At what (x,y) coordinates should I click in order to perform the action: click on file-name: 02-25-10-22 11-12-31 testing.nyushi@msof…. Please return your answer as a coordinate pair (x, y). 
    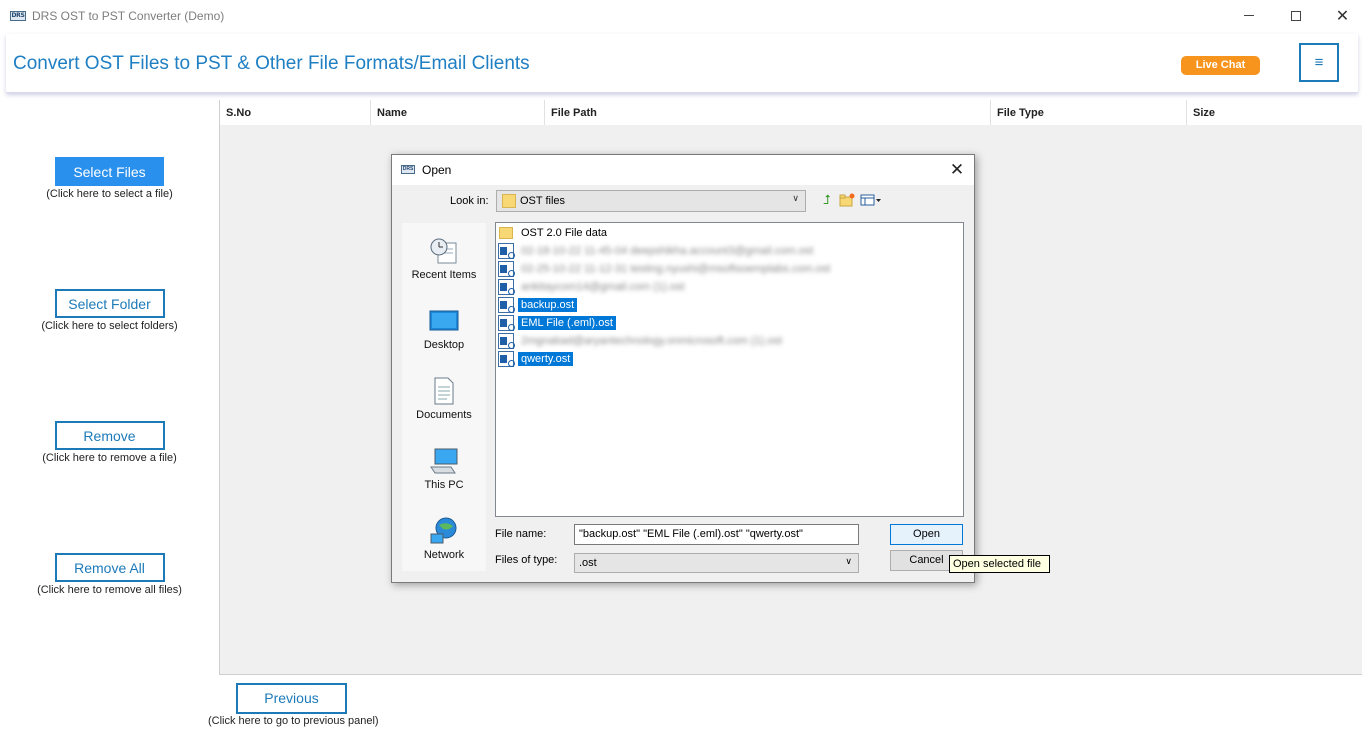
    Looking at the image, I should click on (676, 269).